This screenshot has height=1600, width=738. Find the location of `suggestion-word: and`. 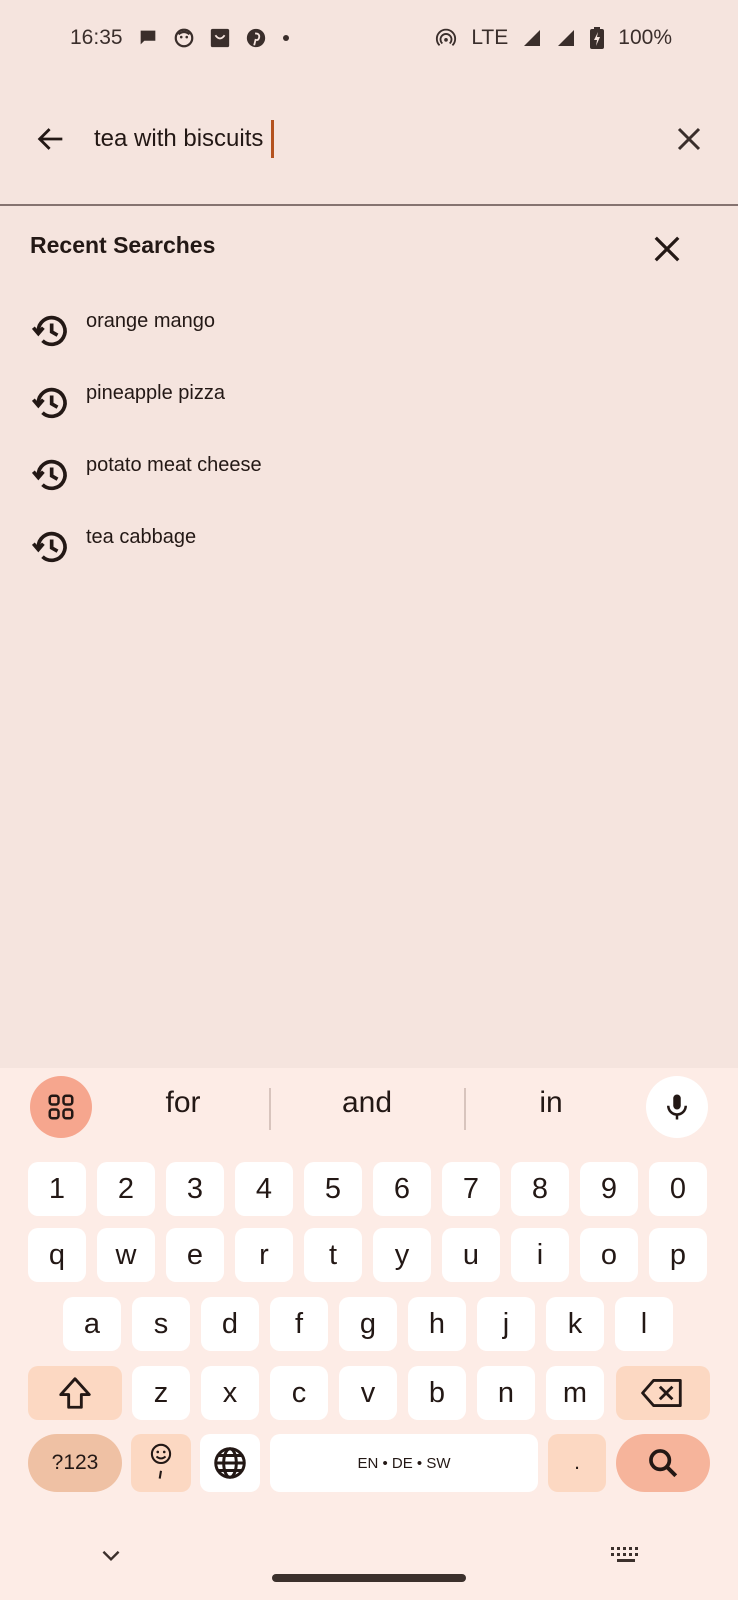

suggestion-word: and is located at coordinates (367, 1103).